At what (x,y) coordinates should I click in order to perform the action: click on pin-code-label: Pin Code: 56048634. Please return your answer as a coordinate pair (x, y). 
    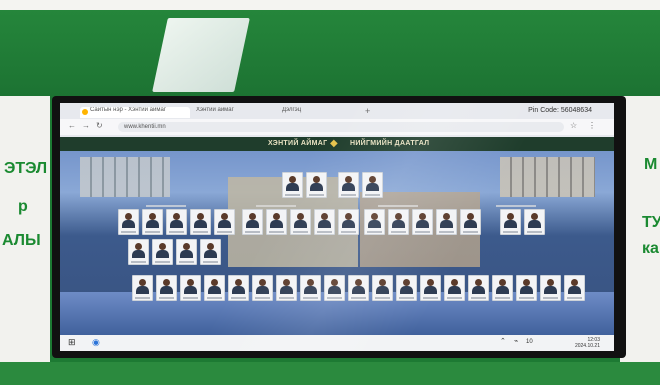
    Looking at the image, I should click on (560, 110).